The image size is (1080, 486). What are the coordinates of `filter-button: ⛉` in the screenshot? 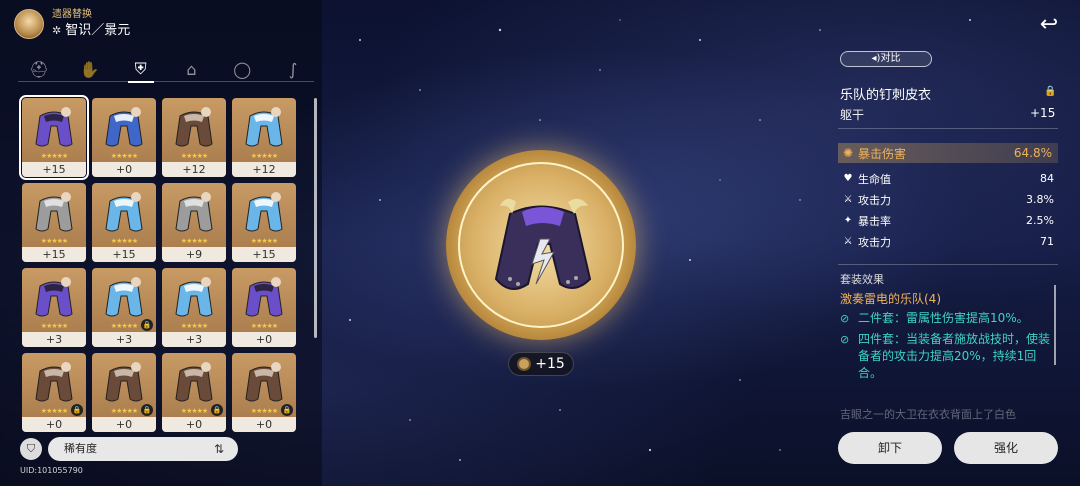 It's located at (31, 449).